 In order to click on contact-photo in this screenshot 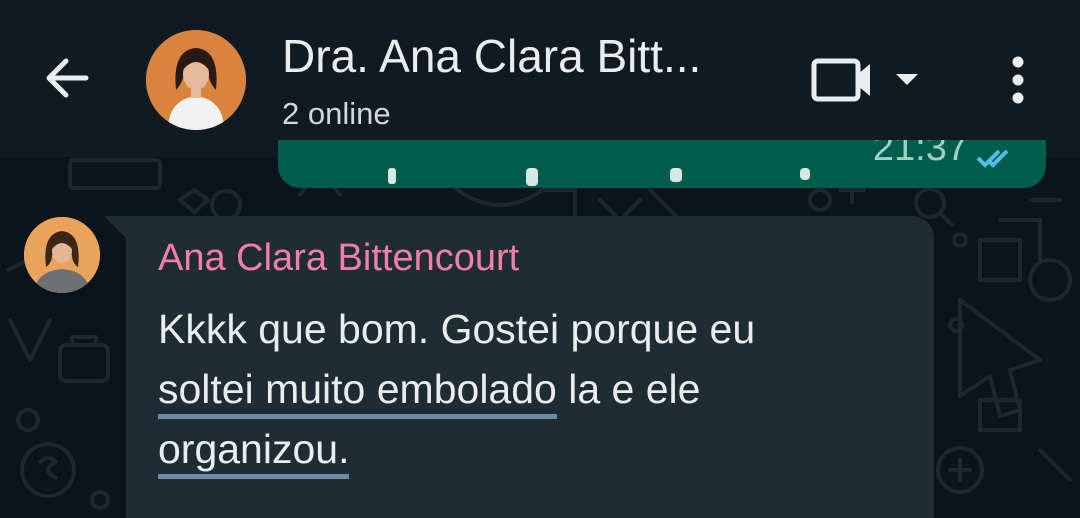, I will do `click(196, 80)`.